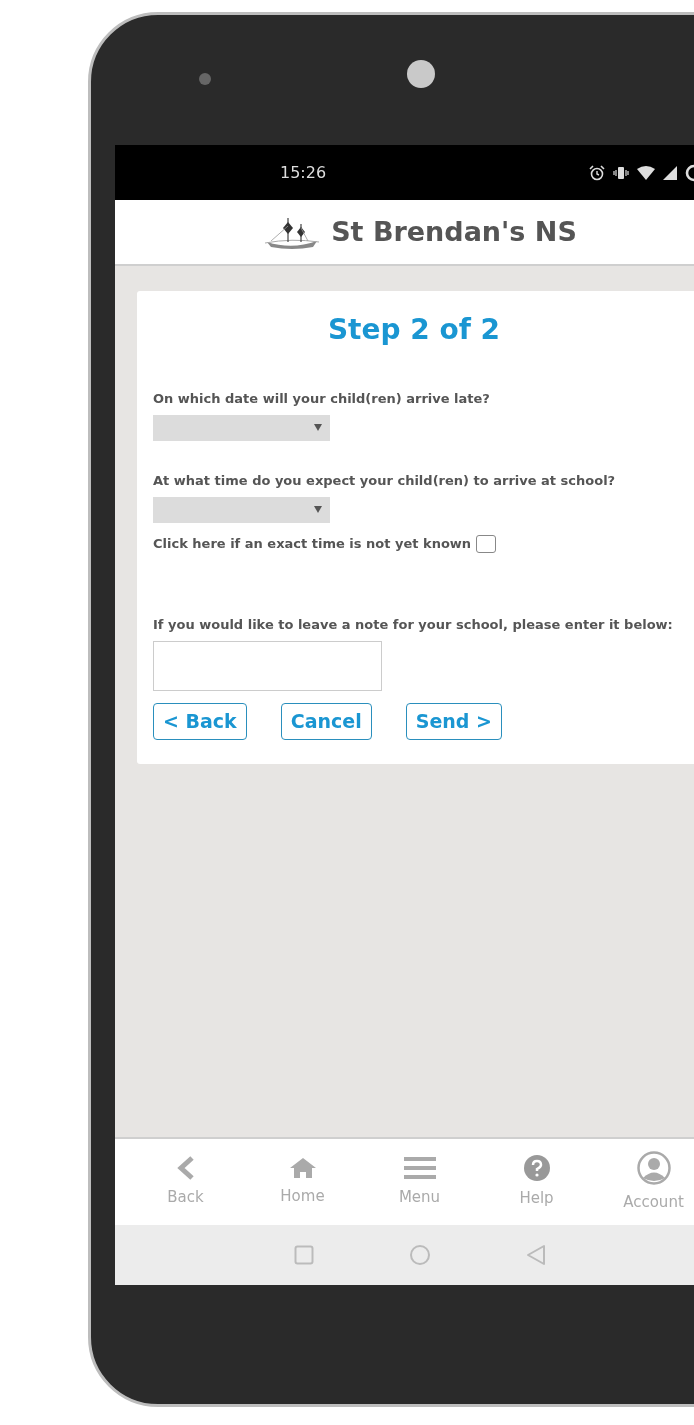 Image resolution: width=694 pixels, height=1425 pixels. I want to click on back-triangle-icon, so click(536, 1255).